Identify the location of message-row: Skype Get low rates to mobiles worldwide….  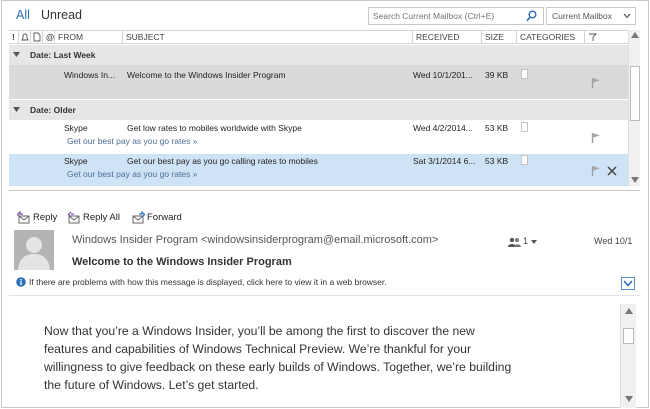
(318, 136).